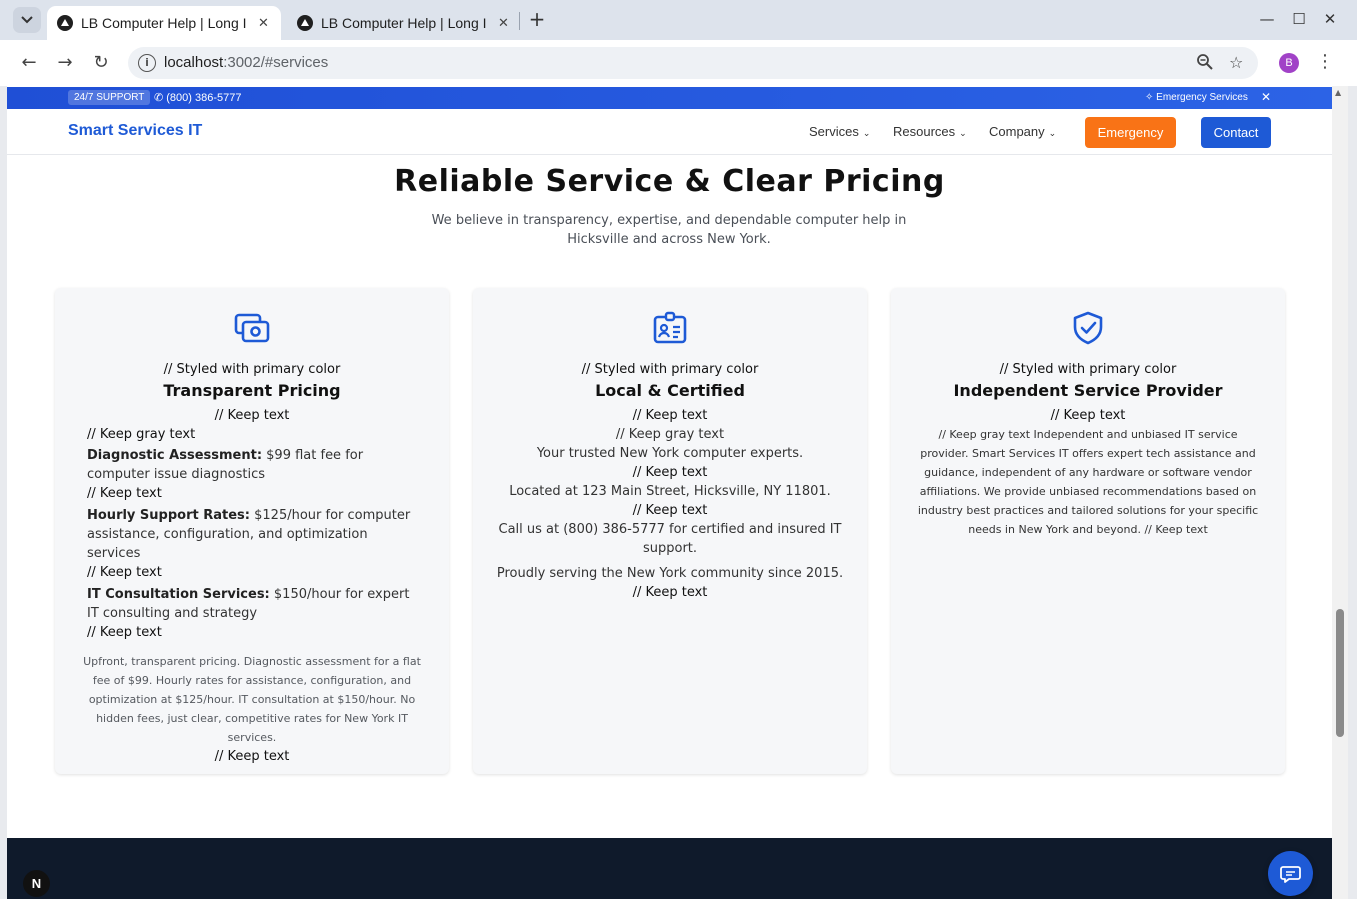 The width and height of the screenshot is (1357, 899). Describe the element at coordinates (670, 327) in the screenshot. I see `id-card-icon` at that location.